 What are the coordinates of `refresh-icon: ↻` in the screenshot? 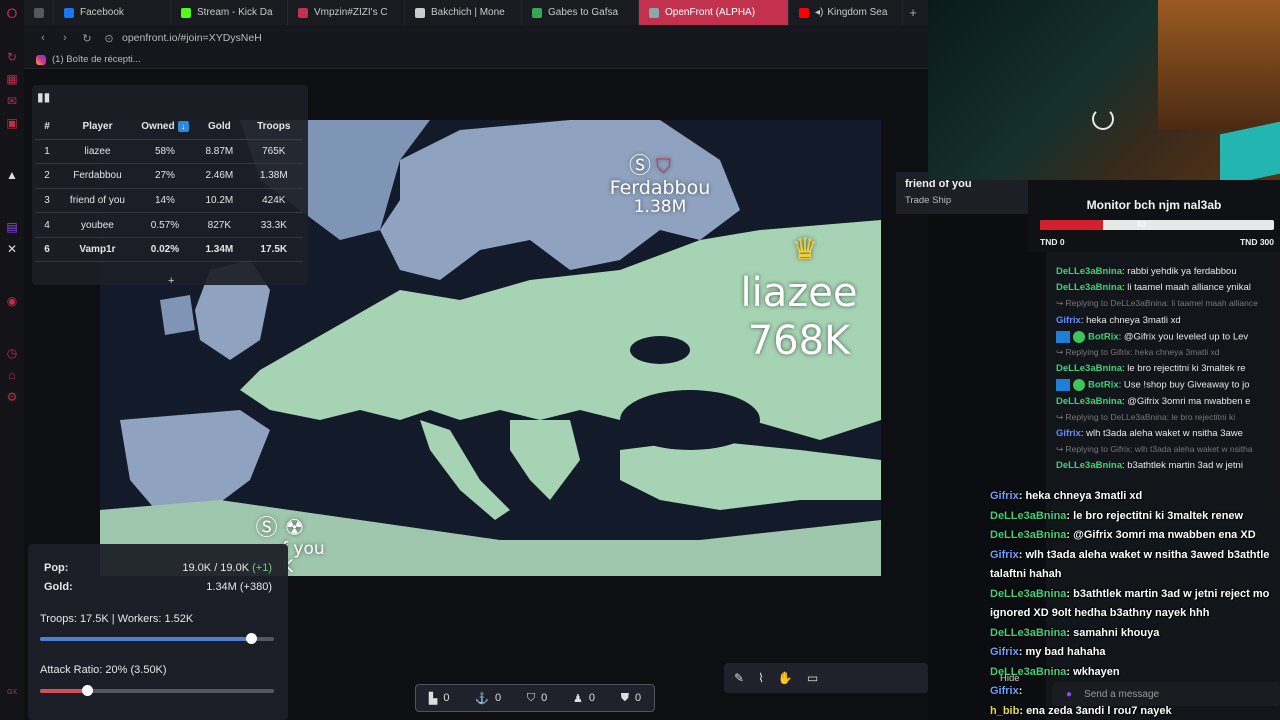 It's located at (12, 57).